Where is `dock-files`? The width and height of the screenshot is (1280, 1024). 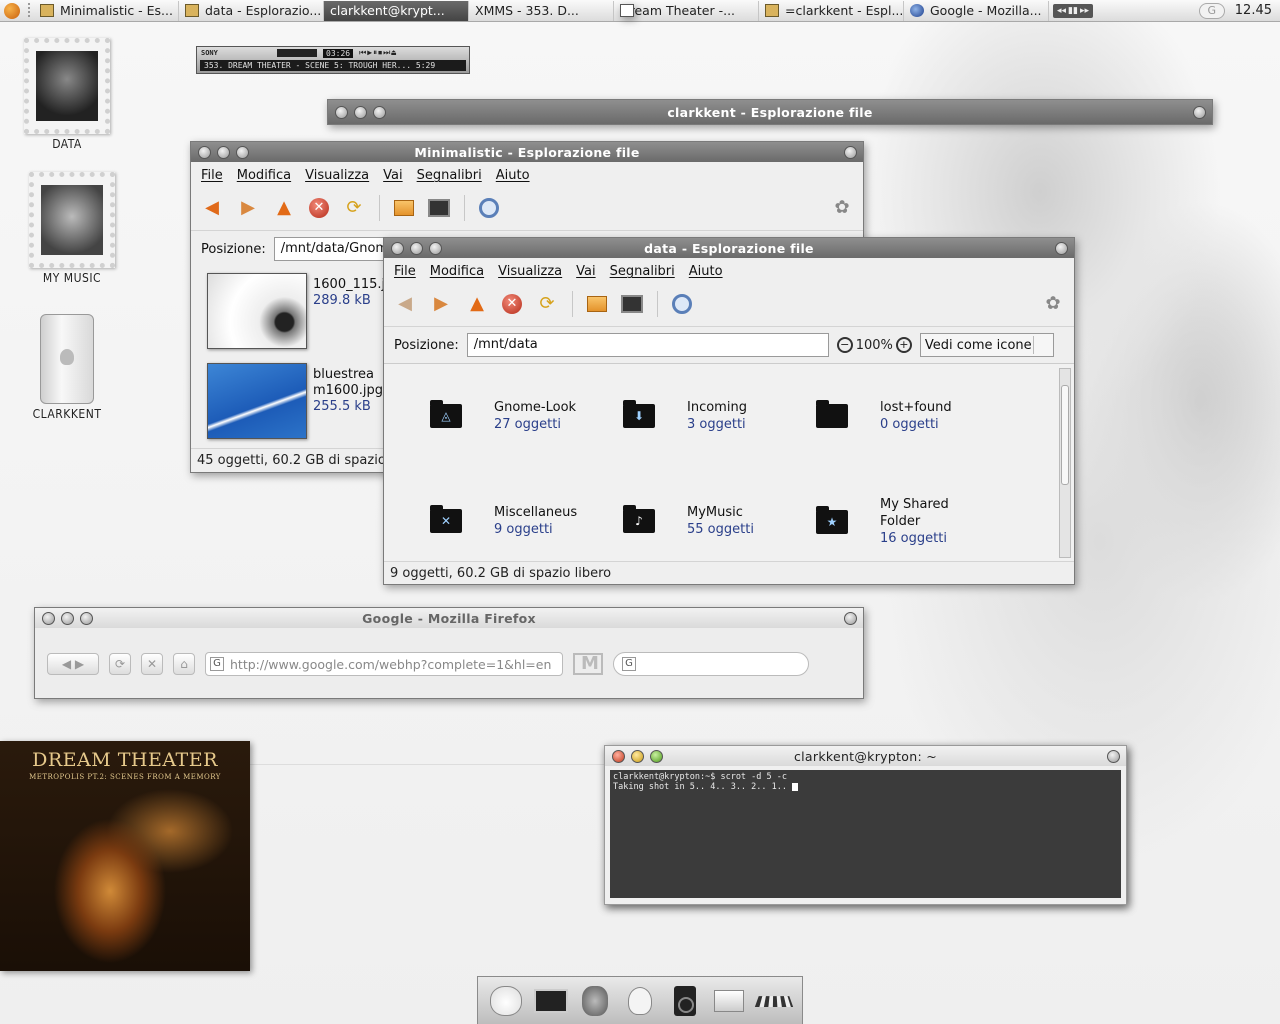 dock-files is located at coordinates (729, 1001).